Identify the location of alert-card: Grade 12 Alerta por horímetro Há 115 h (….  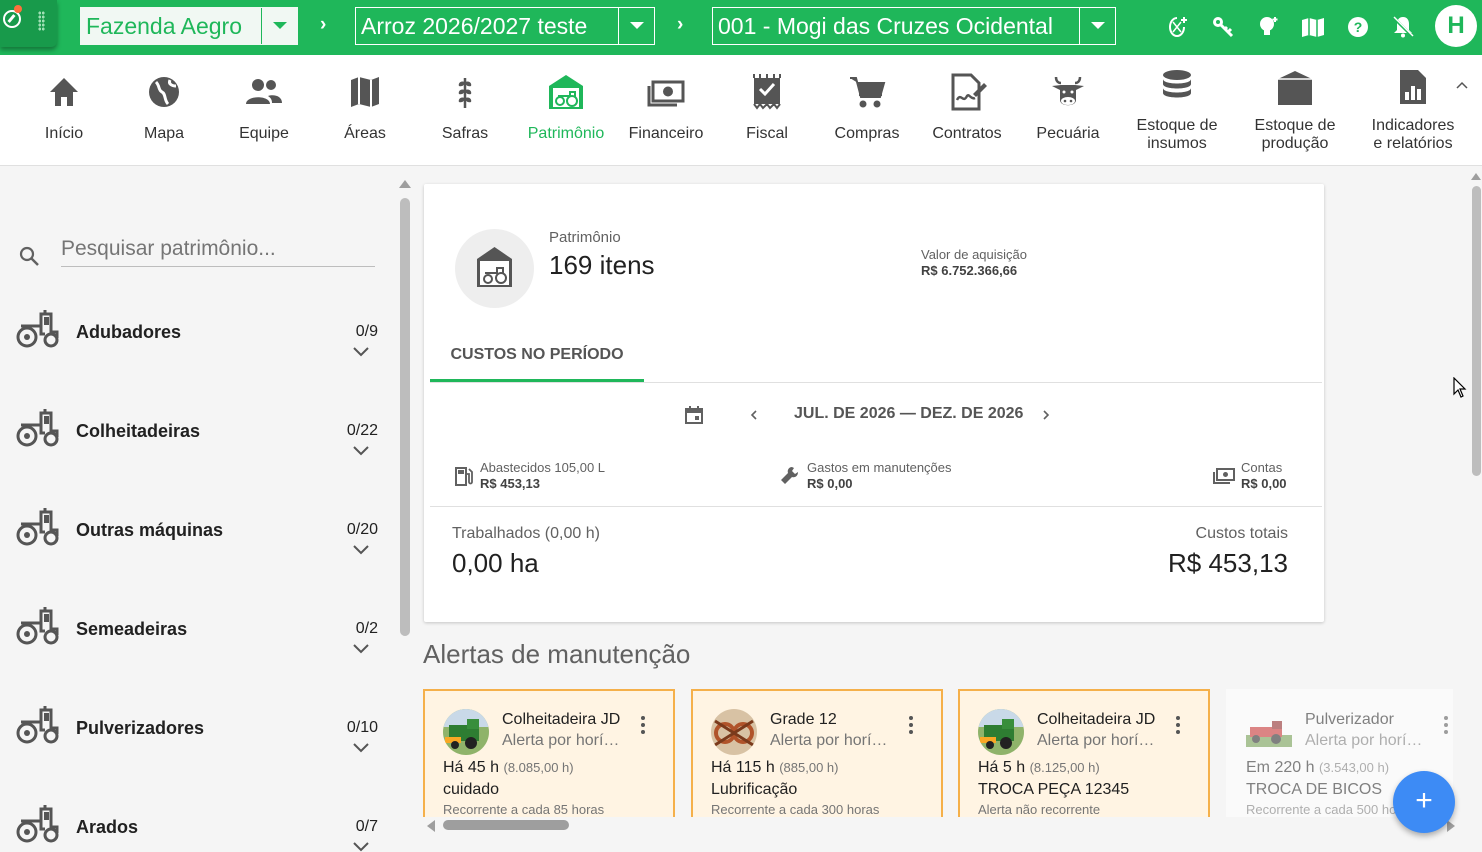
(817, 753).